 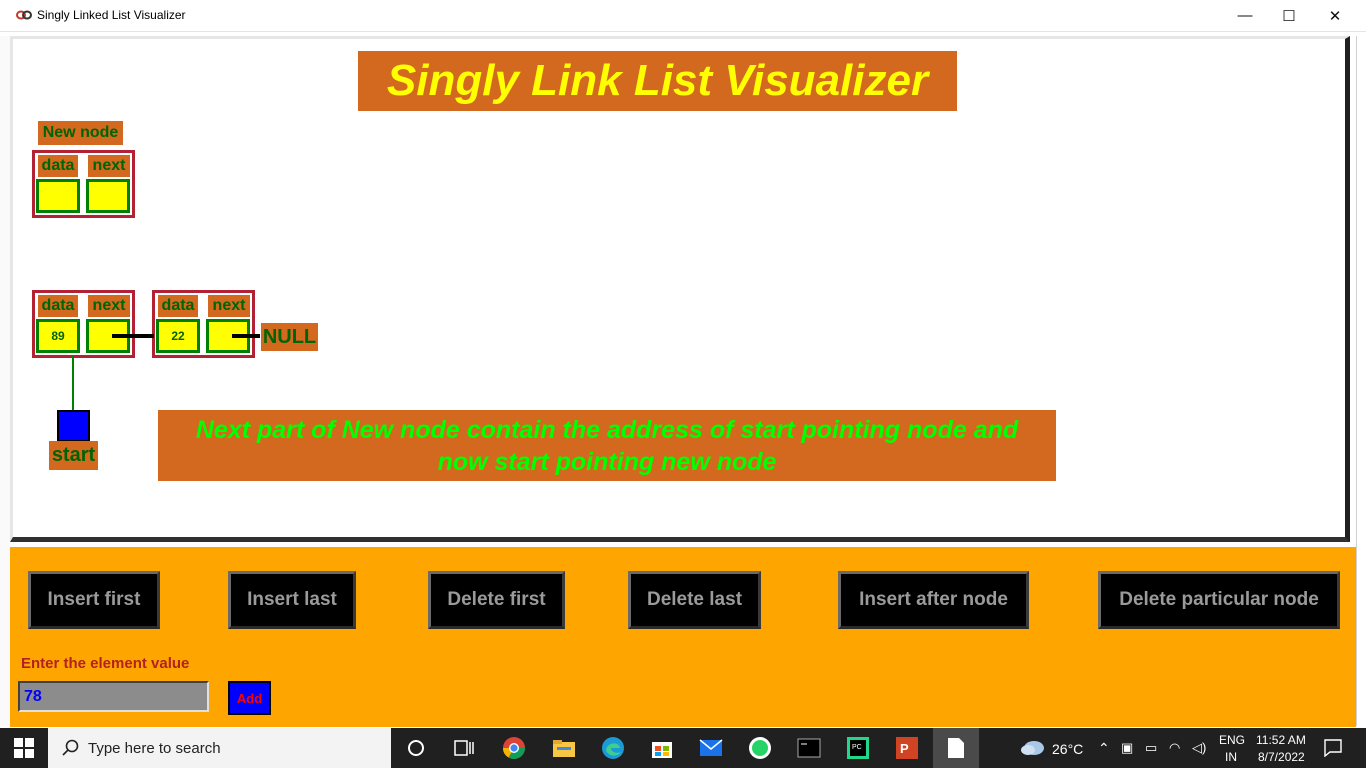 What do you see at coordinates (1151, 748) in the screenshot?
I see `battery-icon: ▭` at bounding box center [1151, 748].